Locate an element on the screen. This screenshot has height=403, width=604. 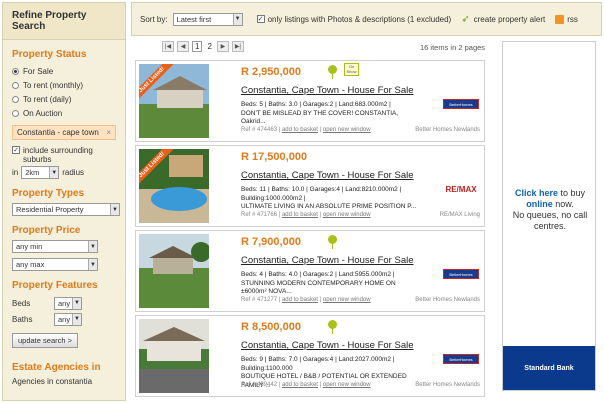
property-type-select: Residential Property ▼ is located at coordinates (66, 209).